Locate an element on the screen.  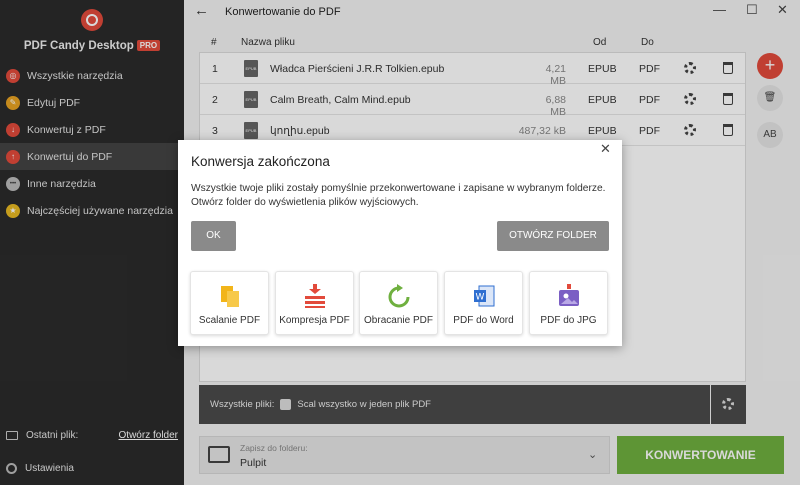
dialog-title: Konwersja zakończona is located at coordinates (260, 161).